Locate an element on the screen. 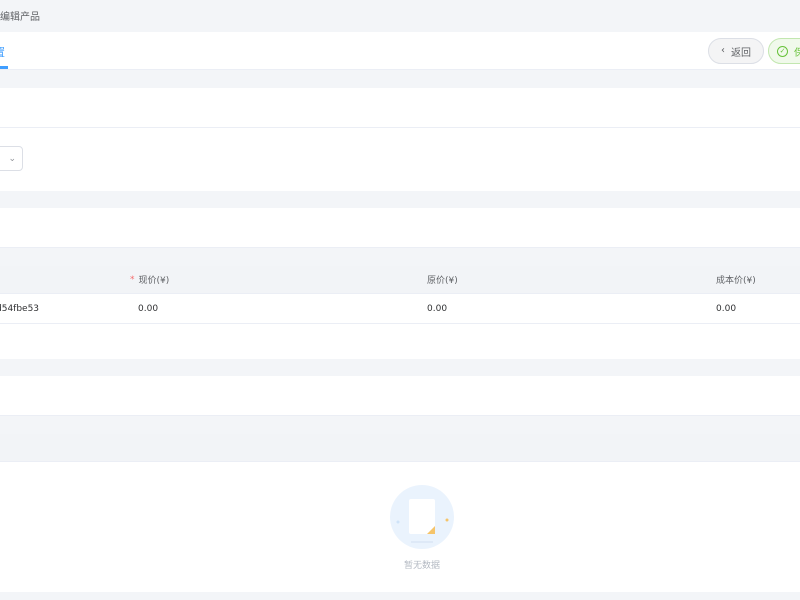 Image resolution: width=800 pixels, height=600 pixels. breadcrumb-current: 编辑产品 is located at coordinates (20, 17).